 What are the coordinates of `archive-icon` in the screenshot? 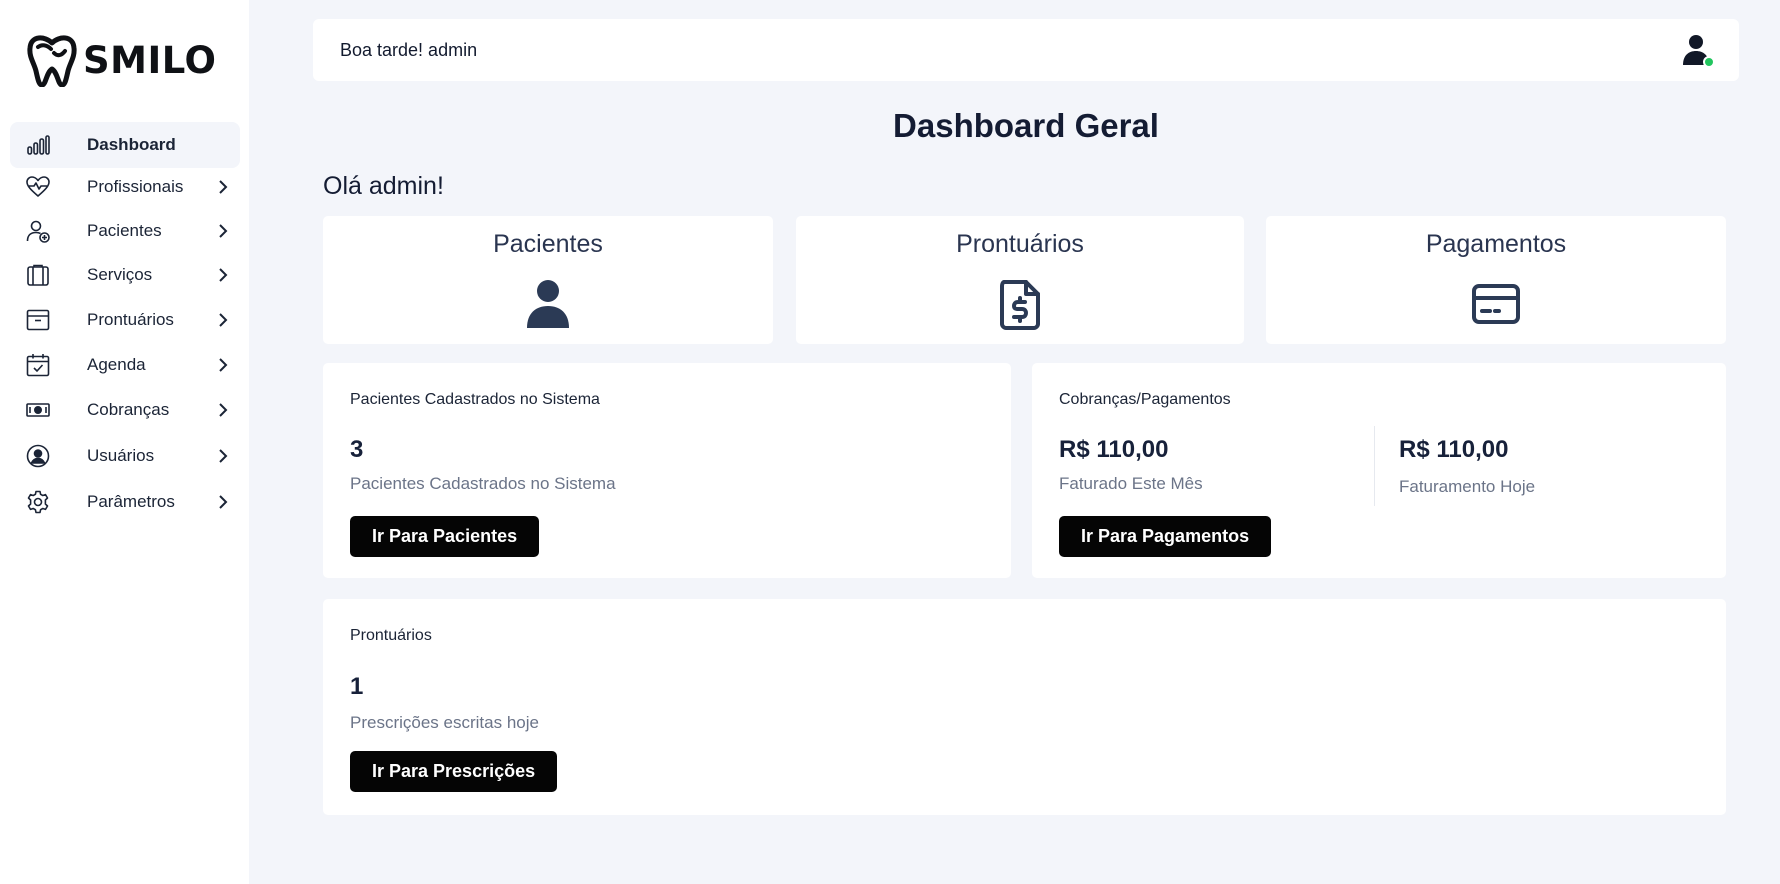 It's located at (38, 320).